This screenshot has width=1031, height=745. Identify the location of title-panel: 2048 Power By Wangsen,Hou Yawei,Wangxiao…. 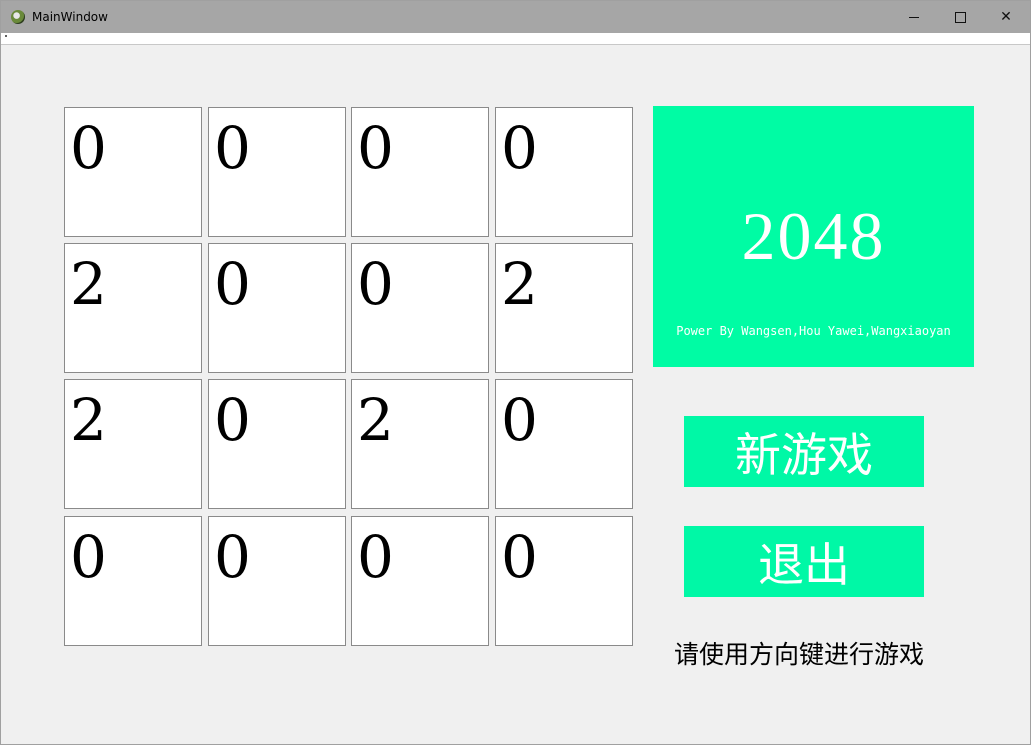
(813, 236).